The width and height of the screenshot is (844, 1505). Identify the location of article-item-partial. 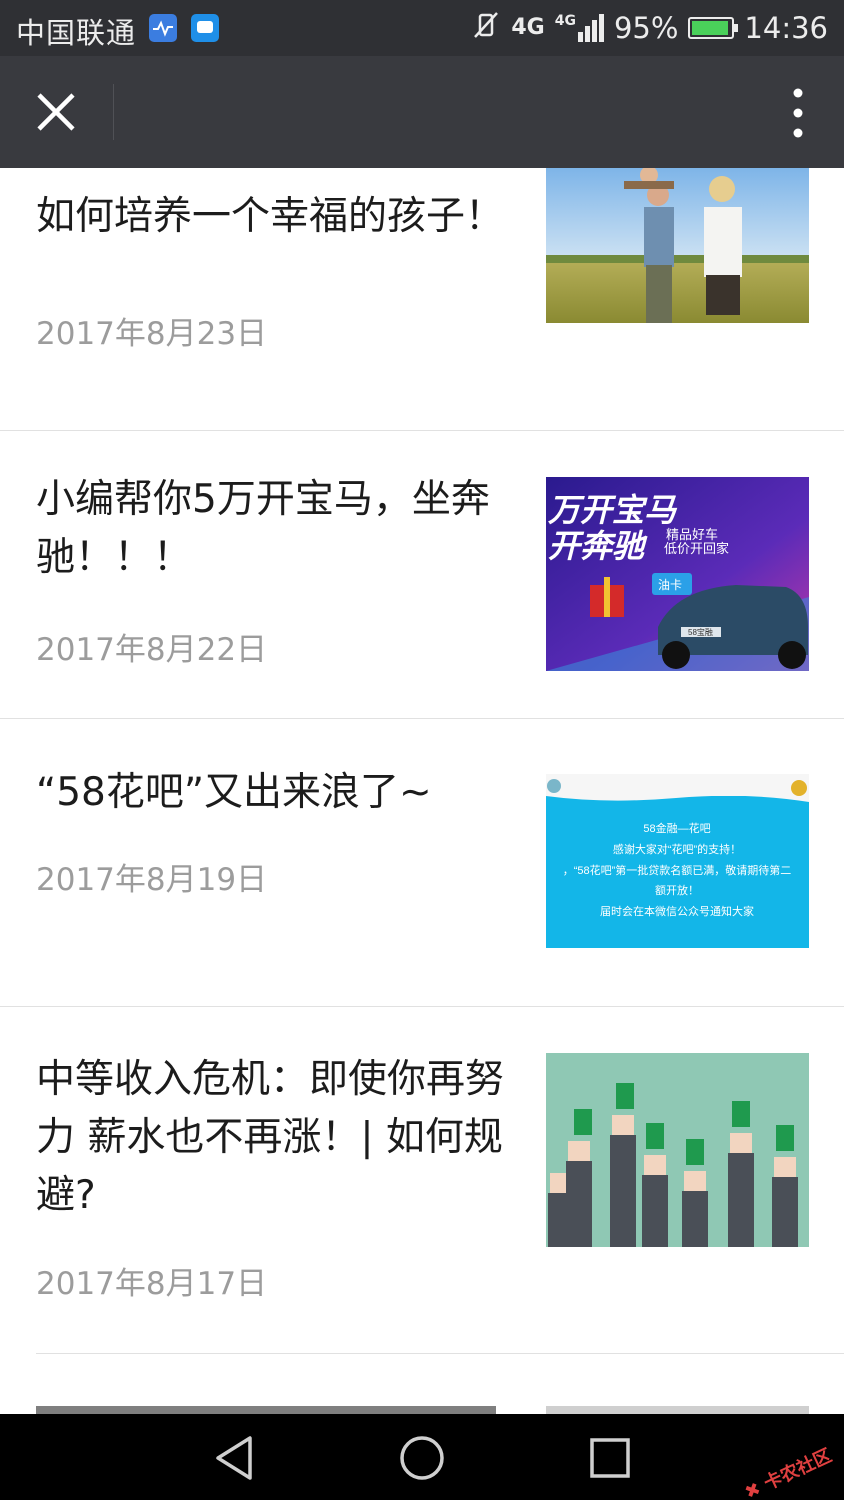
(422, 1384).